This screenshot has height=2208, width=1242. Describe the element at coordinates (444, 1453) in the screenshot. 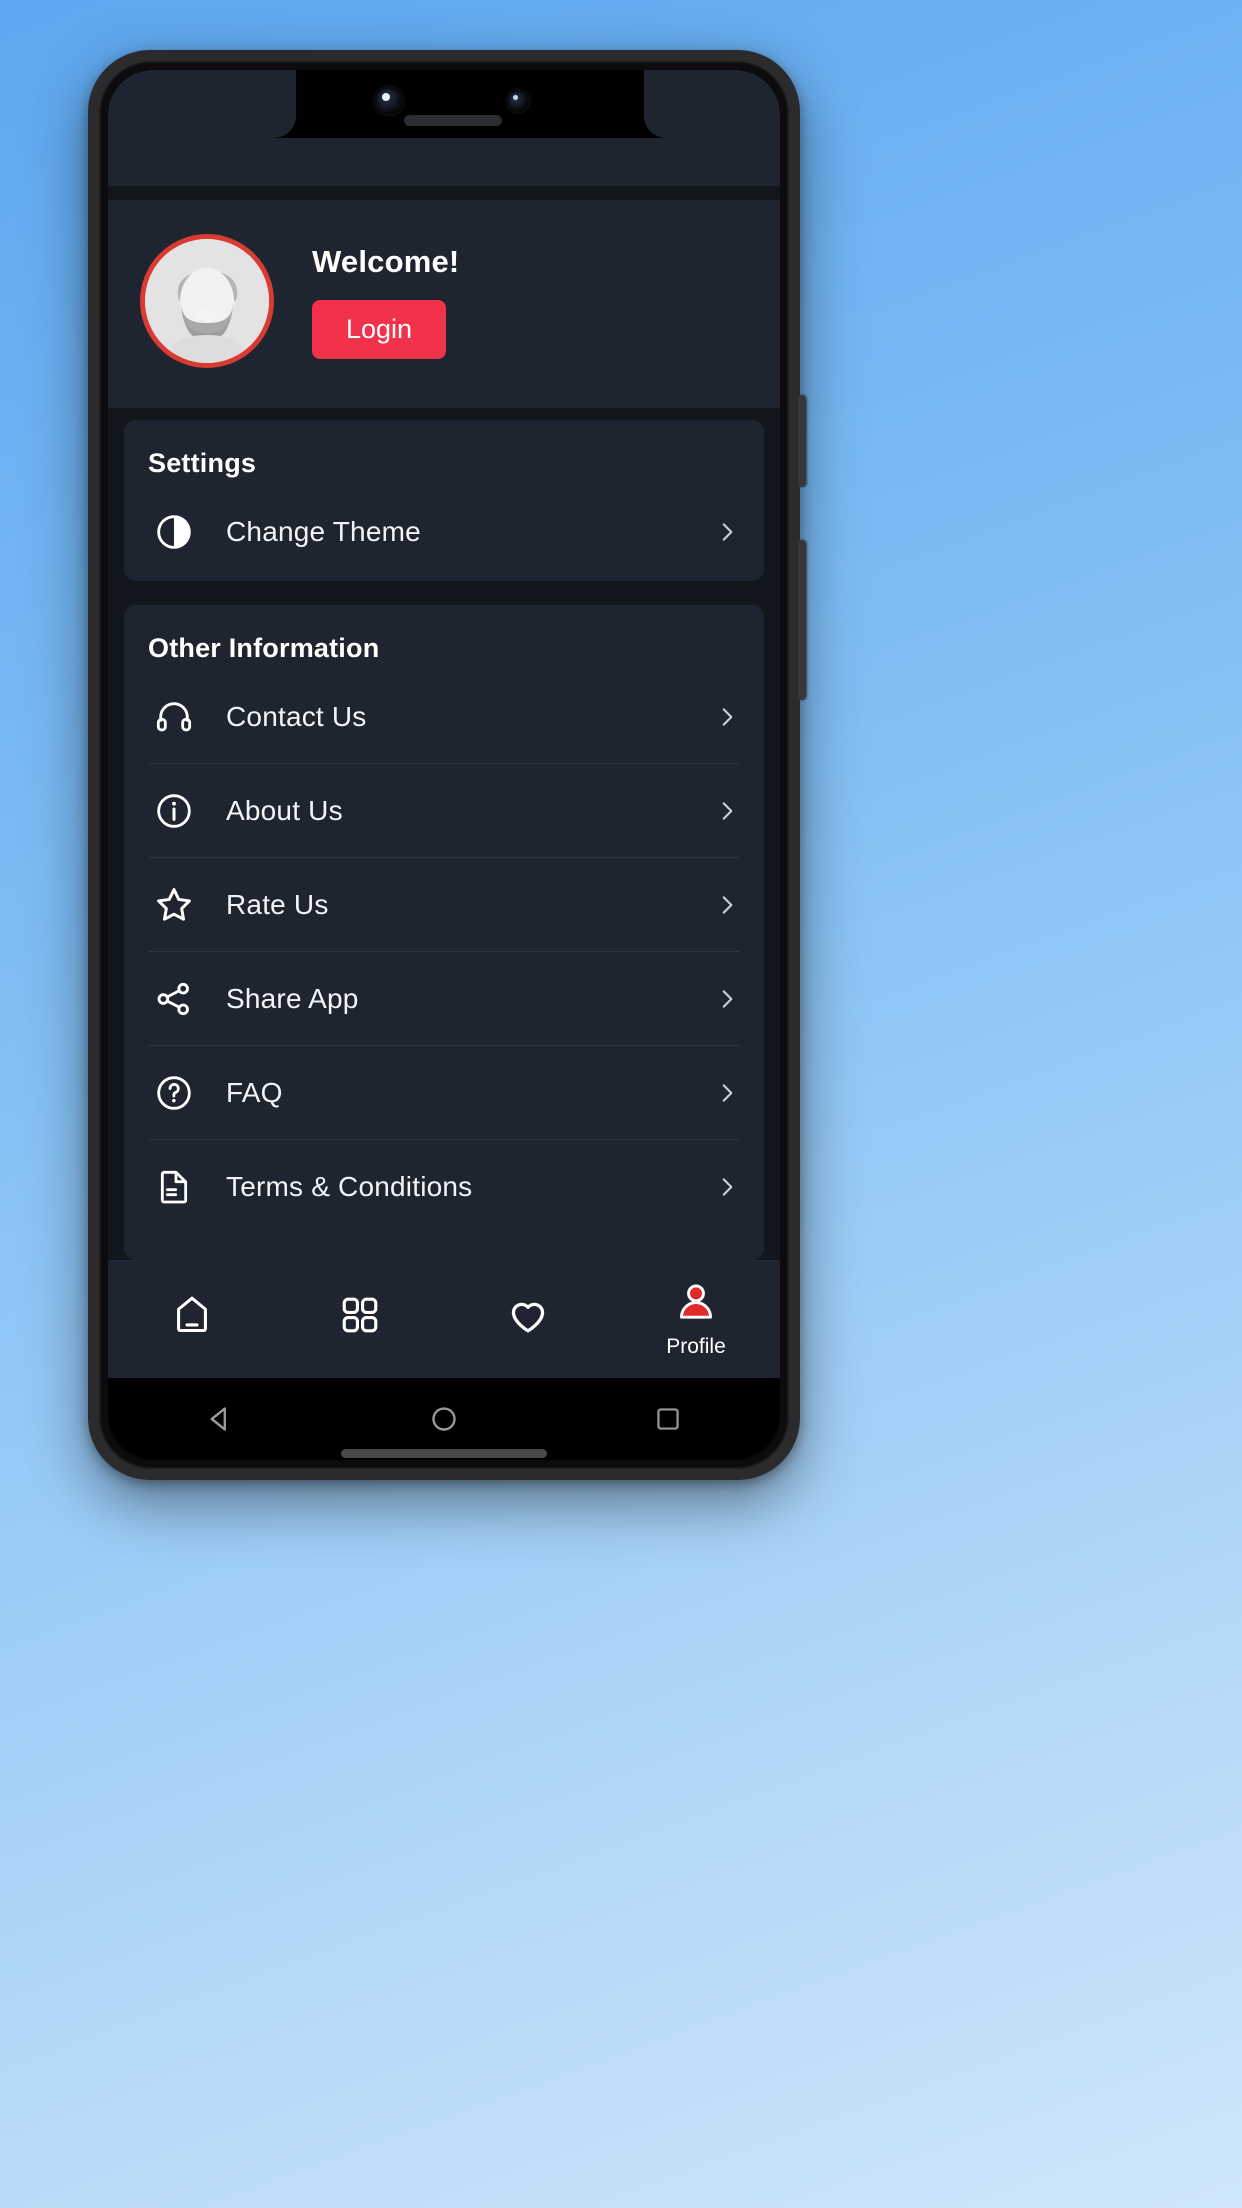

I see `home-indicator` at that location.